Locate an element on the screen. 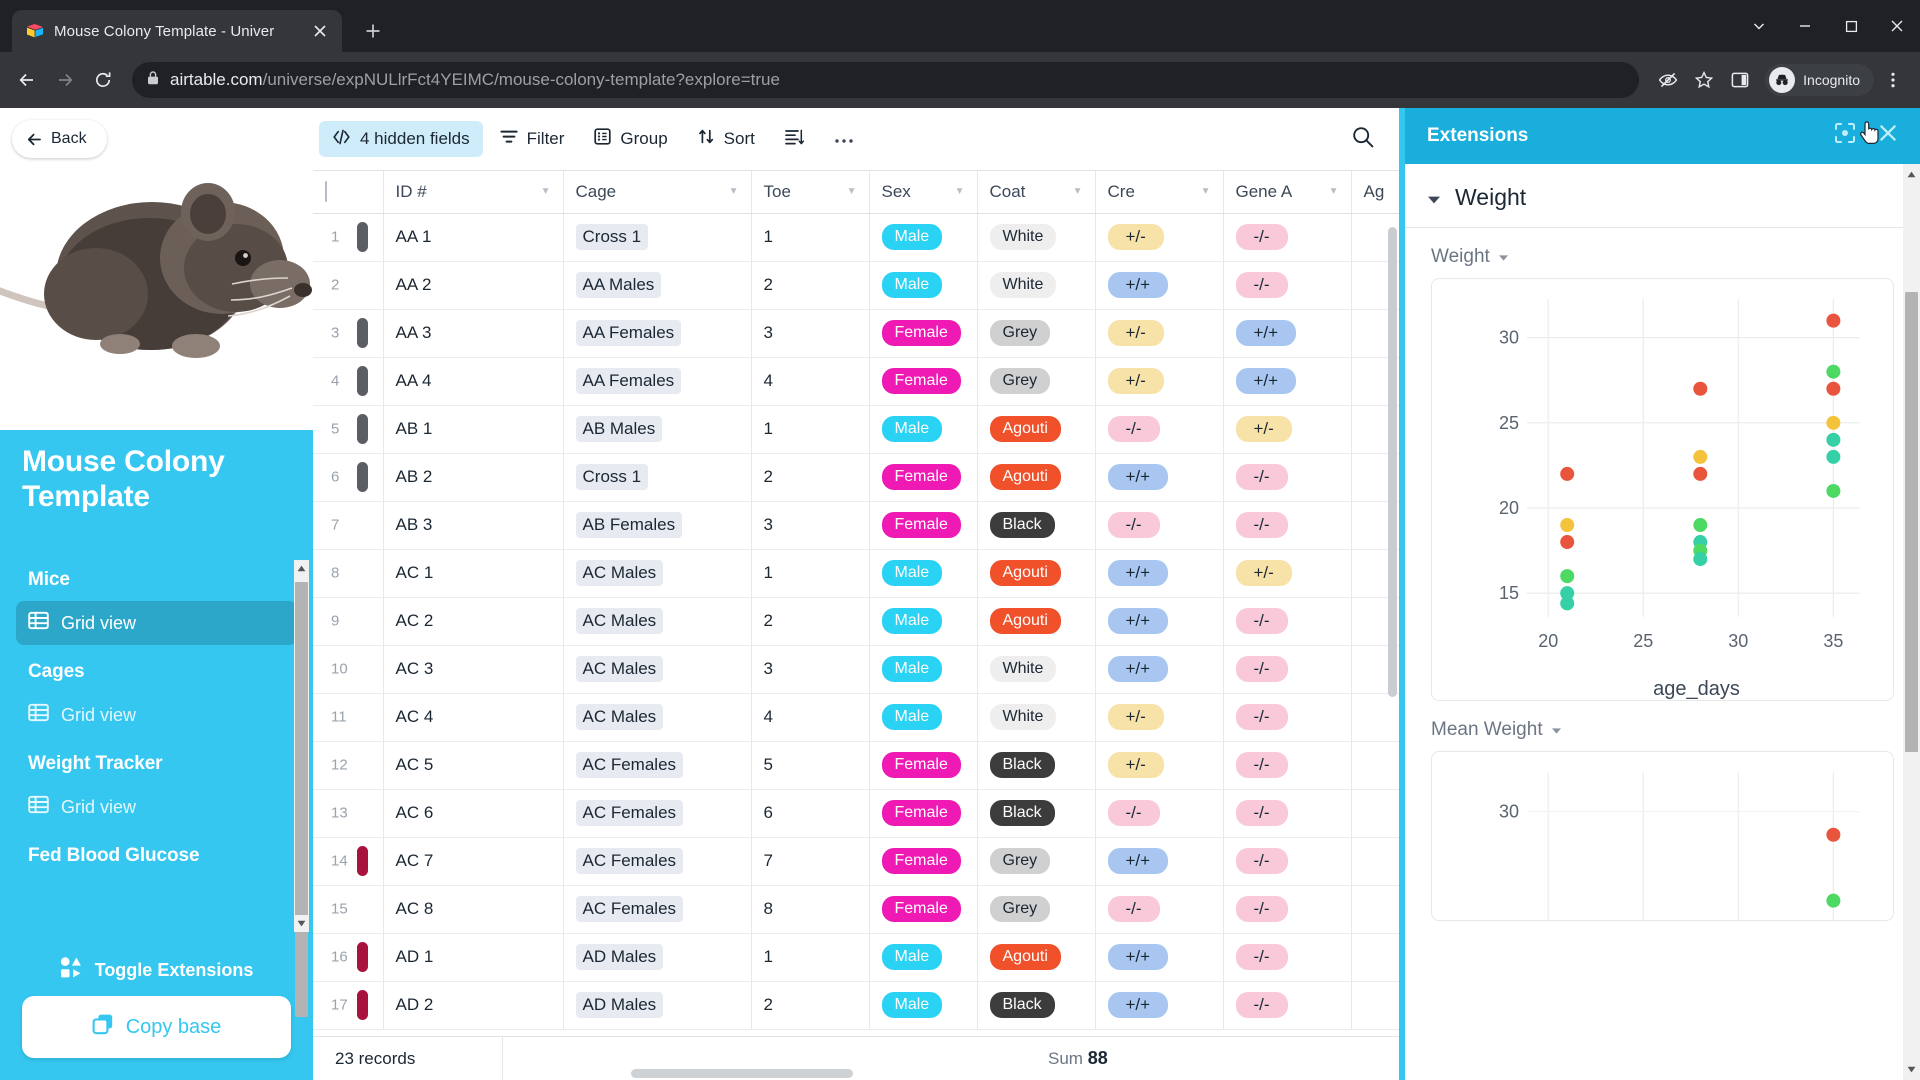  third-party-cookie-blocked-icon is located at coordinates (1668, 80).